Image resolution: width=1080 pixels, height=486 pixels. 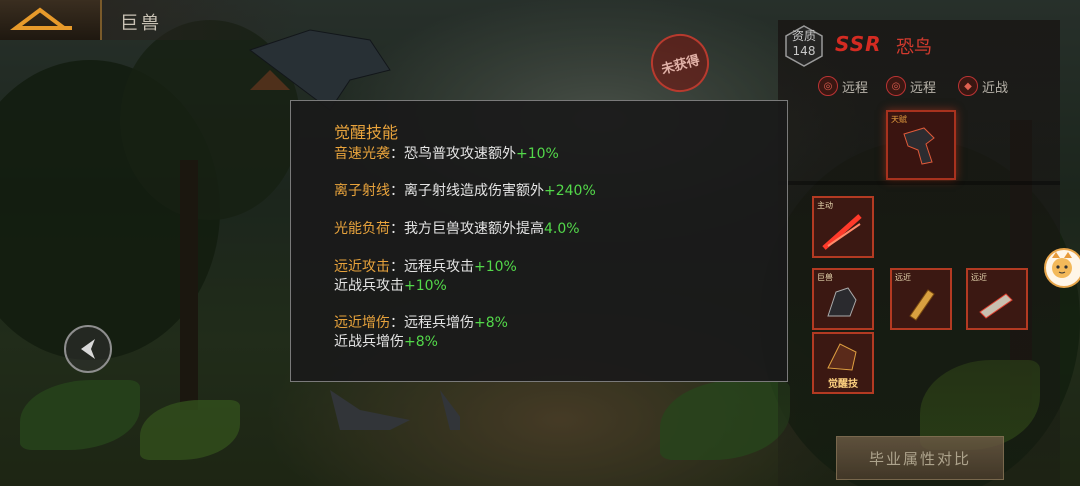 I want to click on skill-desc: 离子射线造成伤害额外, so click(x=474, y=191).